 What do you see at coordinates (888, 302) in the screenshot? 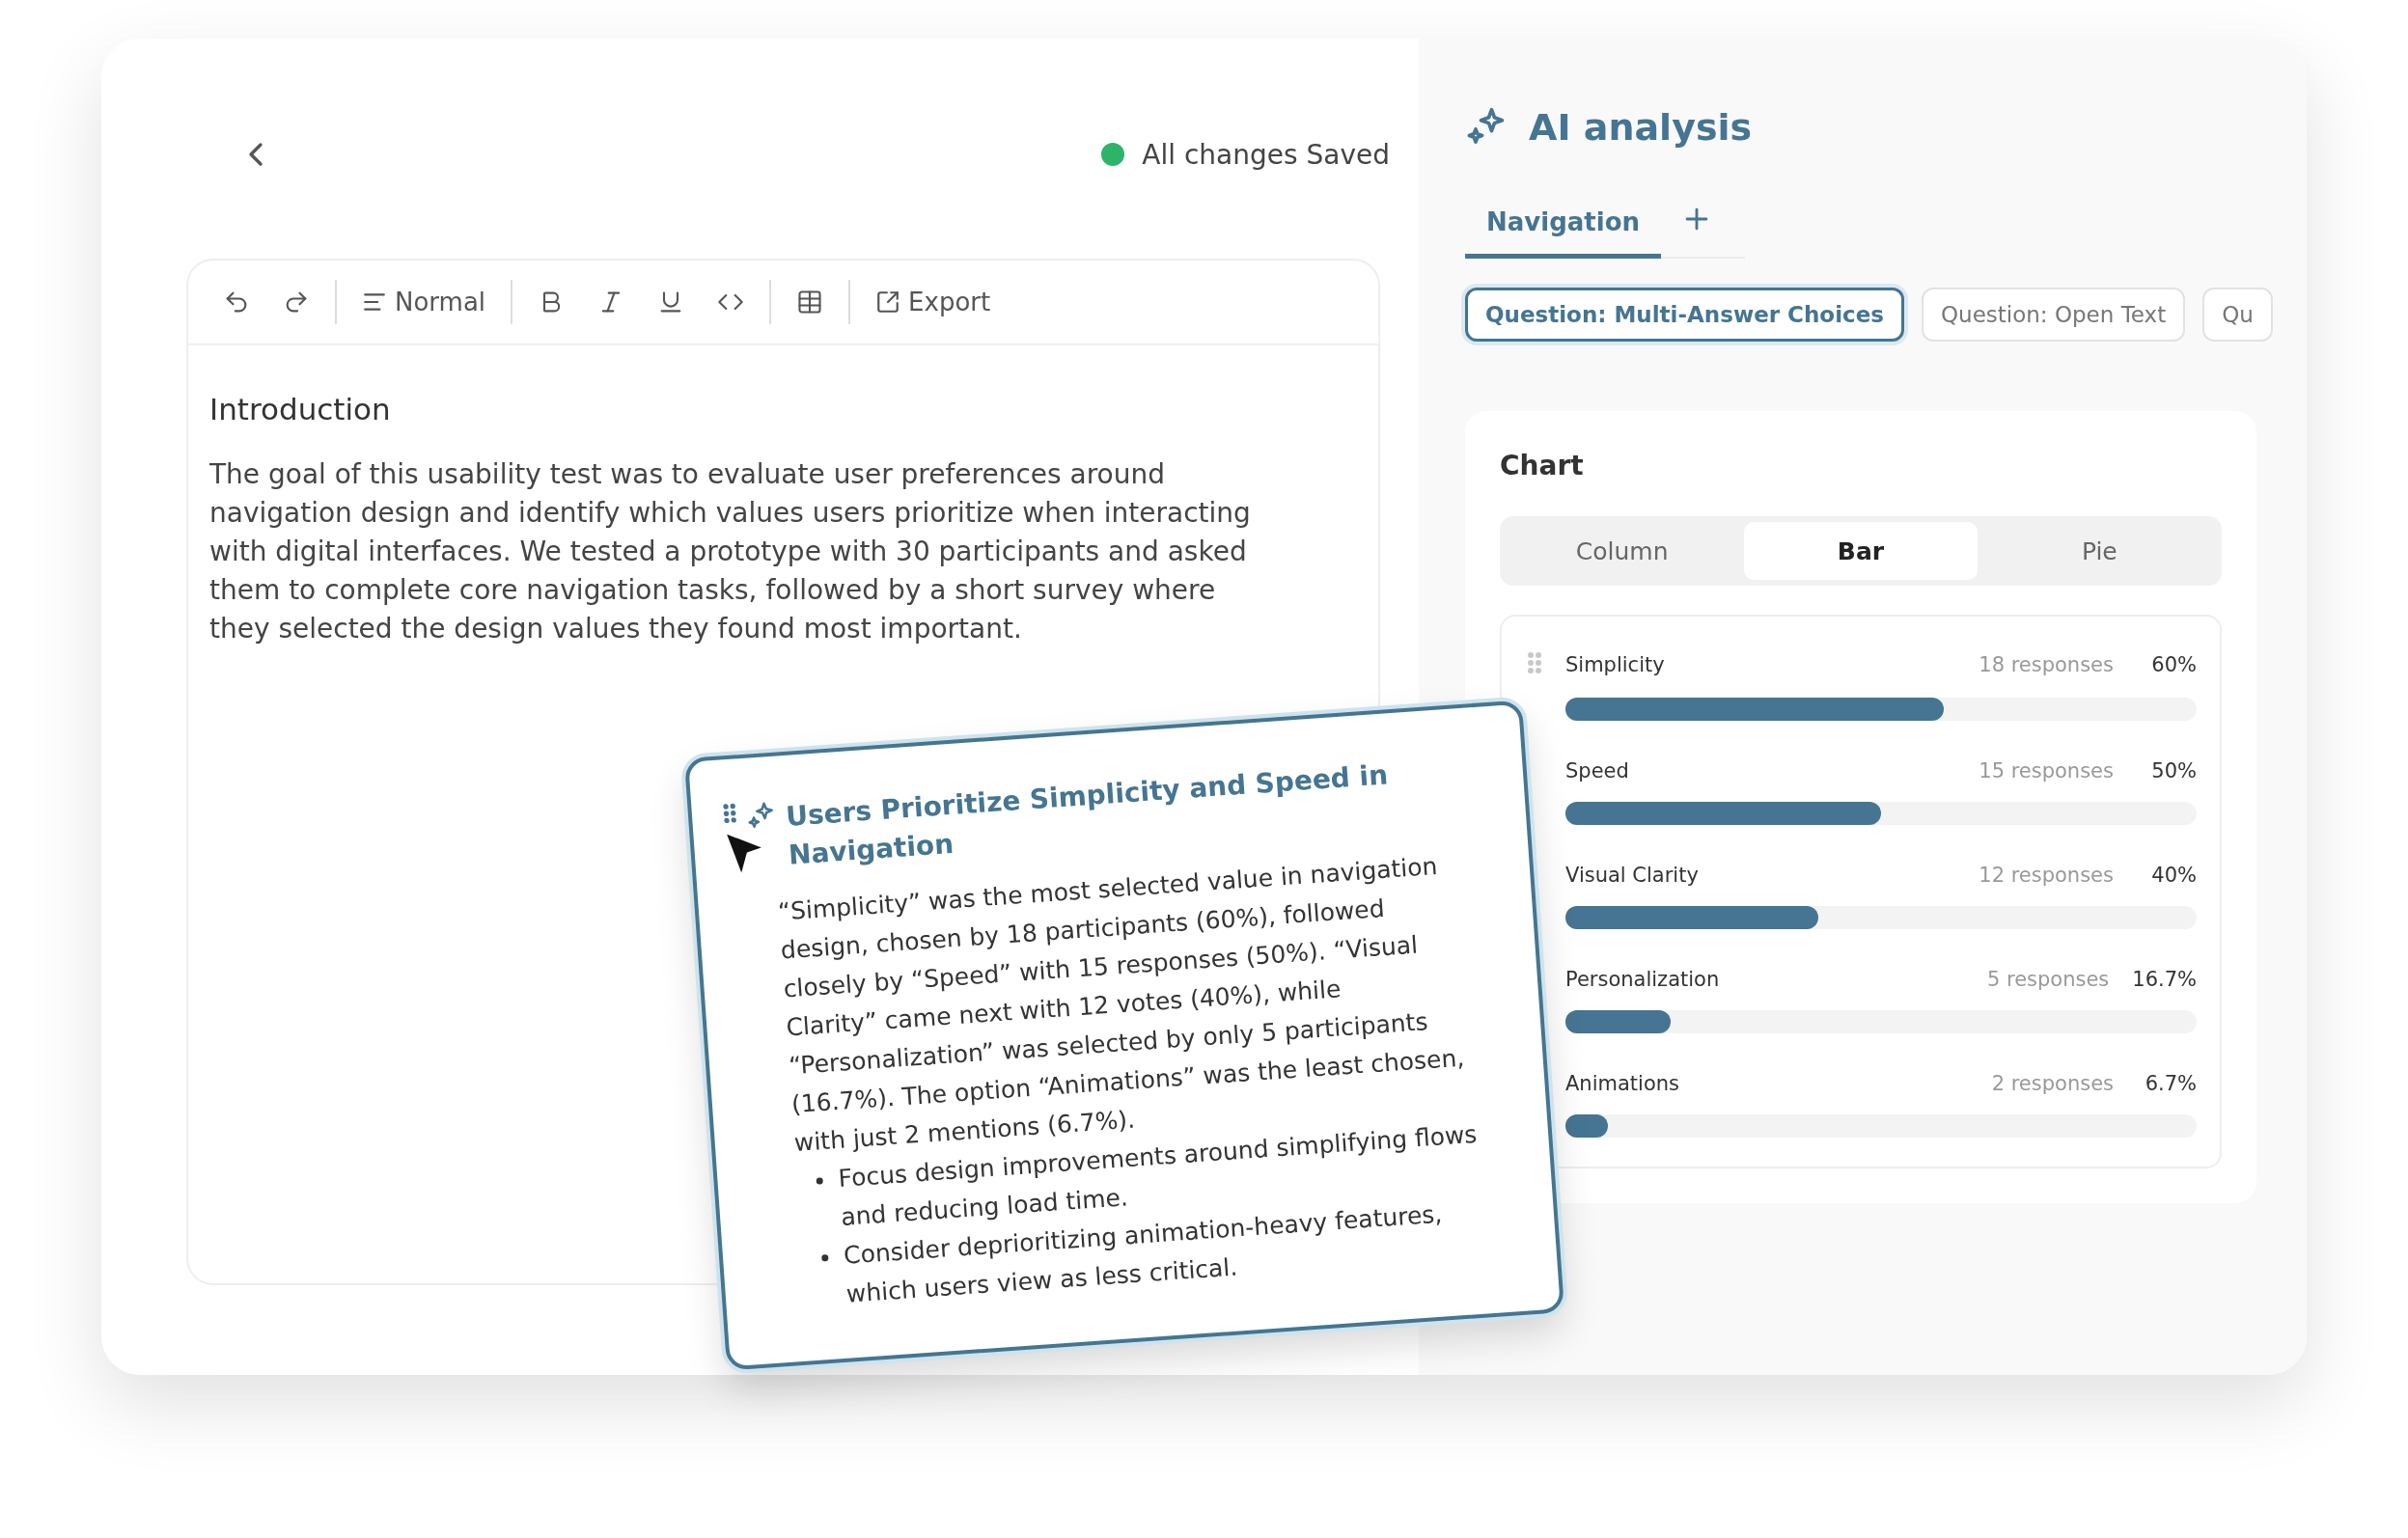
I see `export-icon` at bounding box center [888, 302].